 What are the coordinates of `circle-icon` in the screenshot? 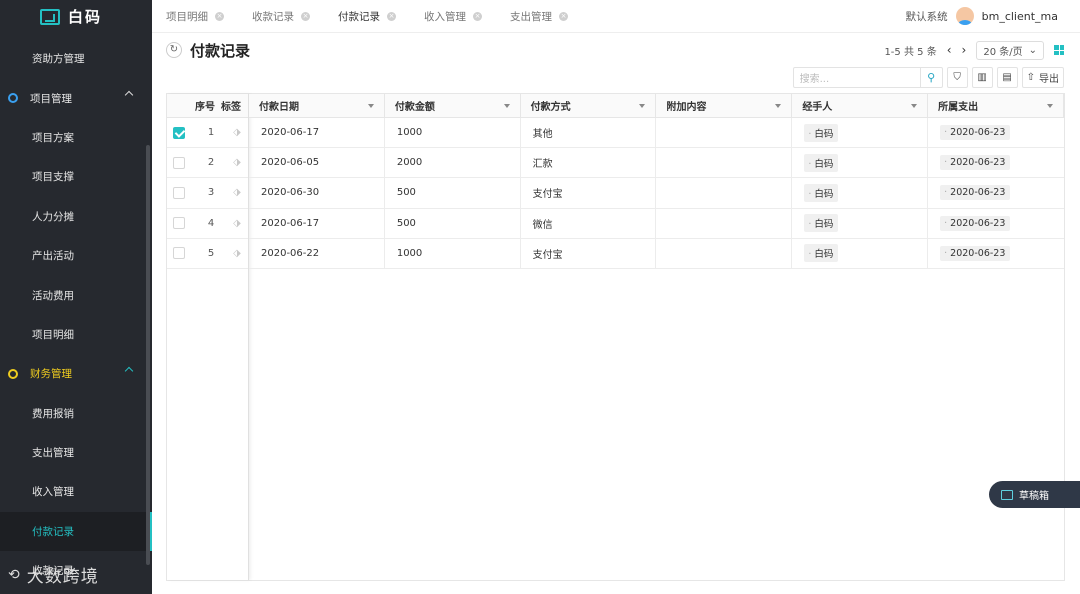 It's located at (13, 373).